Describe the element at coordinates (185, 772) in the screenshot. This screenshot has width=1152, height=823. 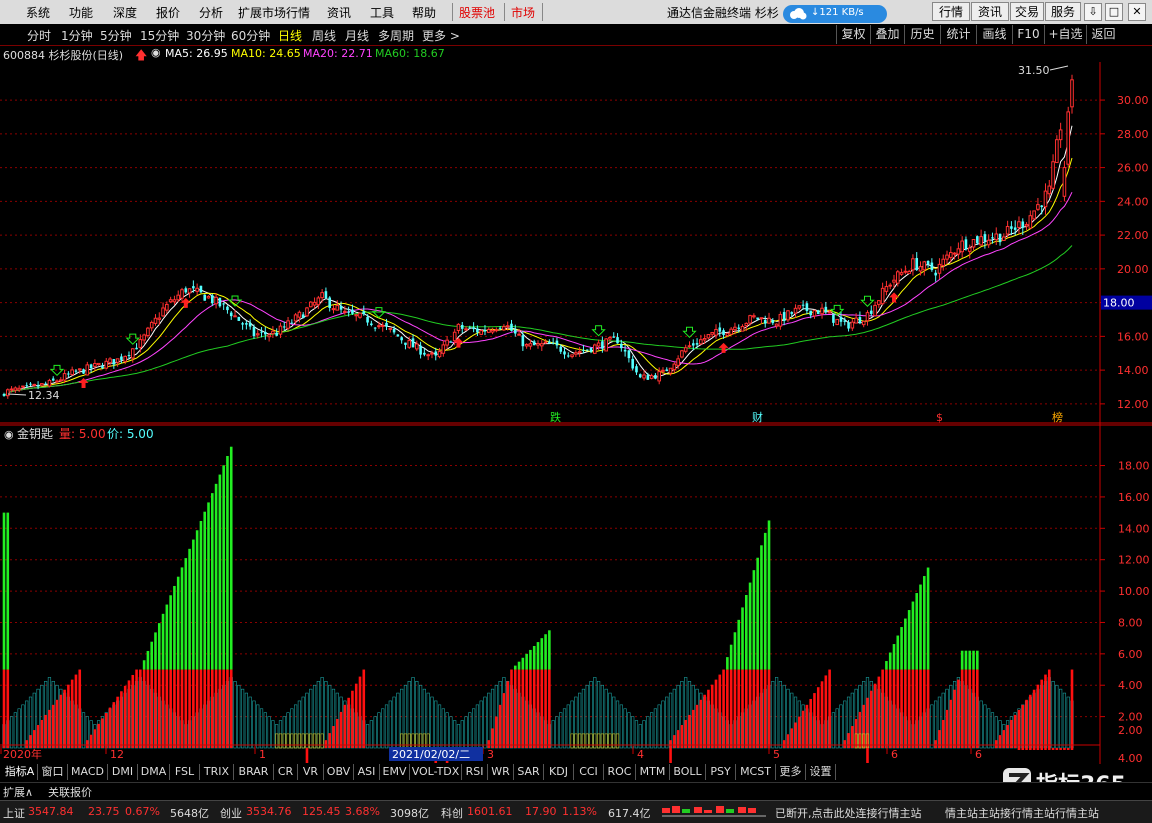
I see `indicator-tab-5: FSL` at that location.